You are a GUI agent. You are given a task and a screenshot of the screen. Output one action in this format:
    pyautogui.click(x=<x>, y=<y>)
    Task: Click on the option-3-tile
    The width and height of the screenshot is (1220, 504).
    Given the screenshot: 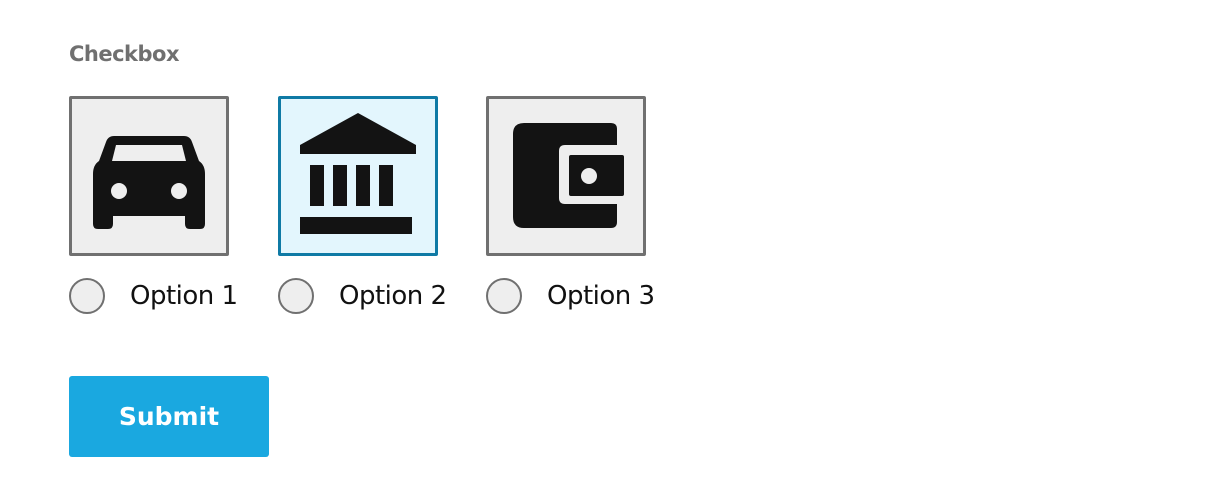 What is the action you would take?
    pyautogui.click(x=566, y=176)
    